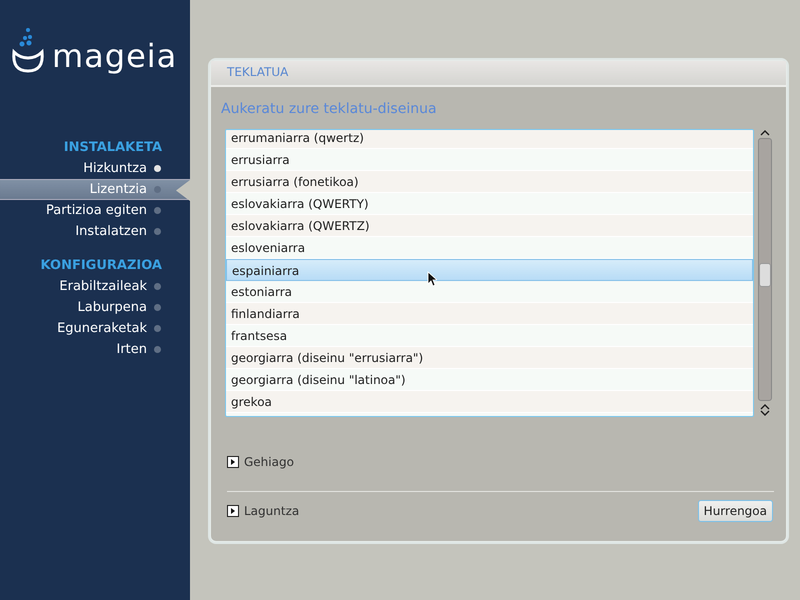  What do you see at coordinates (260, 462) in the screenshot?
I see `more-toggle: Gehiago` at bounding box center [260, 462].